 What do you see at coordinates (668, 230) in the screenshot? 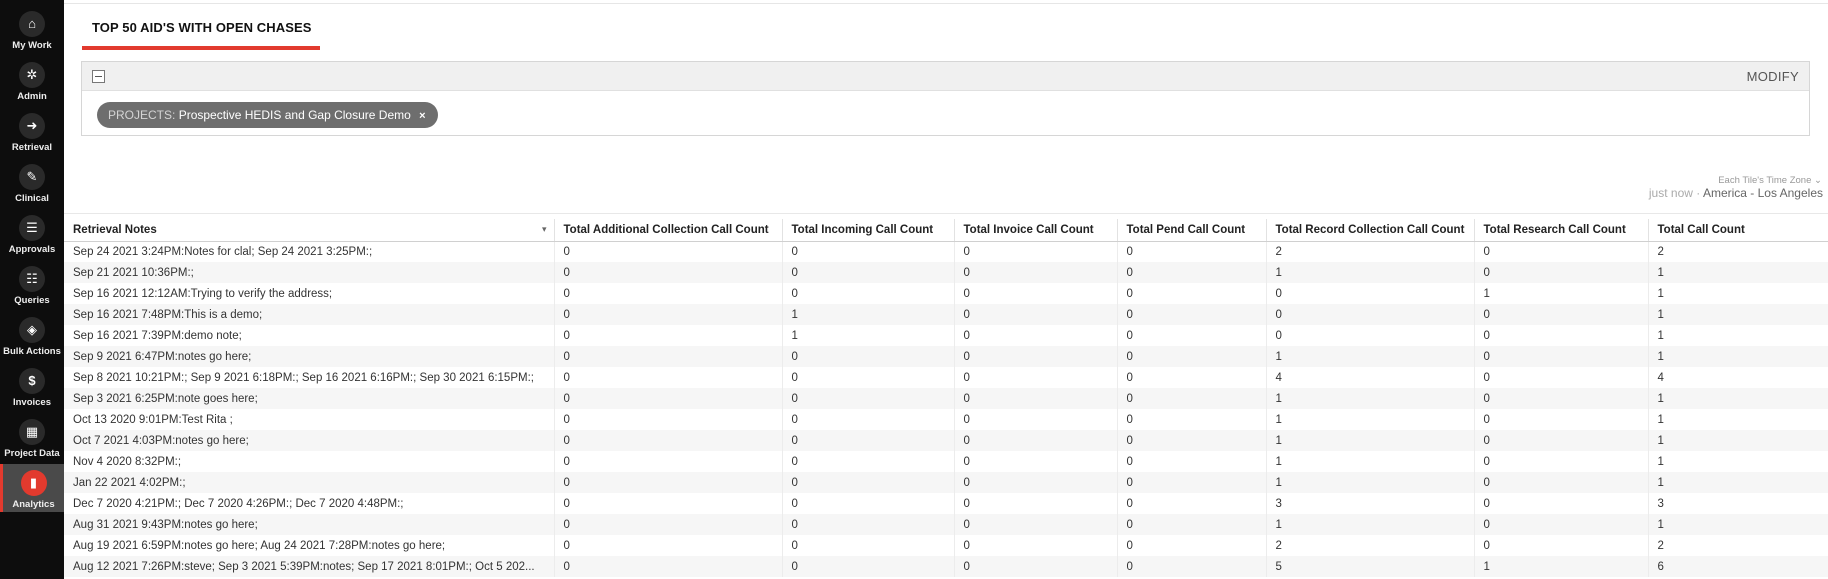
I see `column-header: Total Additional Collection Call Count` at bounding box center [668, 230].